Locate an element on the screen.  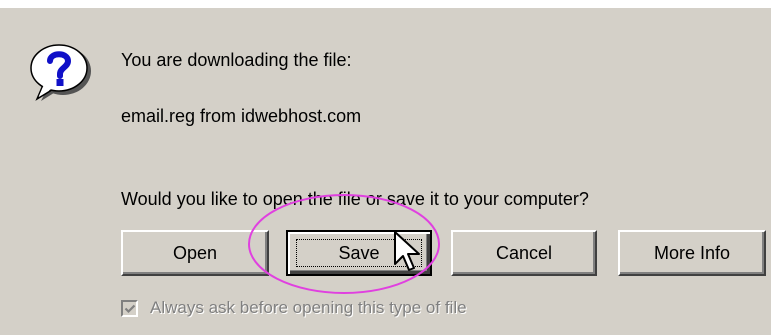
checkmark-icon is located at coordinates (130, 308).